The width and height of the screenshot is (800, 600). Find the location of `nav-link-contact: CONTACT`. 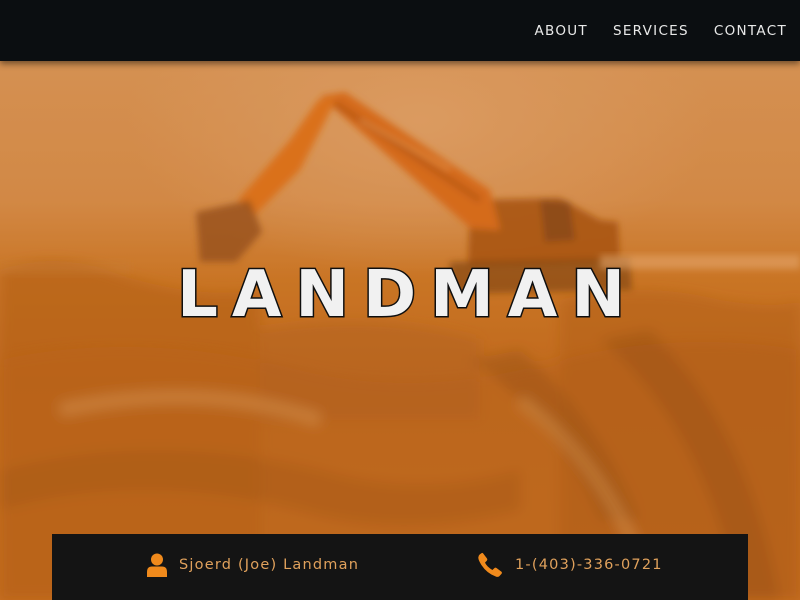

nav-link-contact: CONTACT is located at coordinates (750, 31).